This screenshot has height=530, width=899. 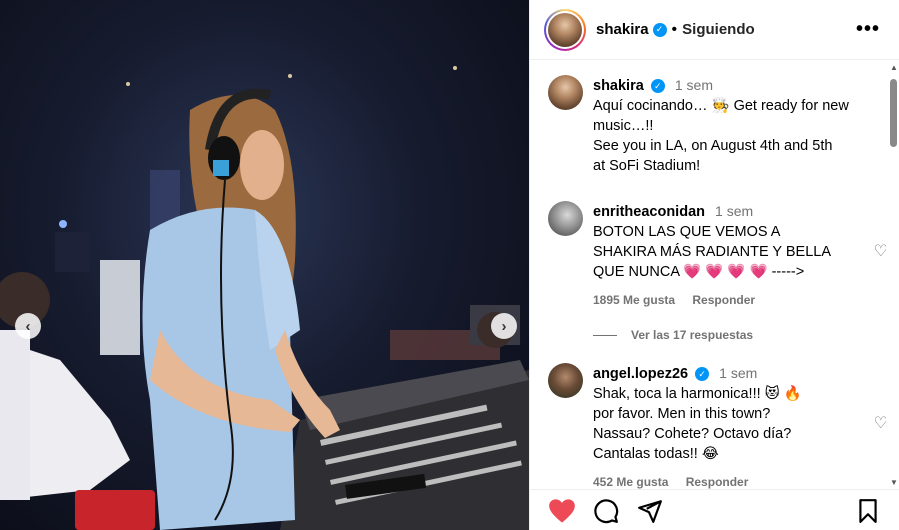 I want to click on post-header: shakira ✓ • Siguiendo •••, so click(x=714, y=30).